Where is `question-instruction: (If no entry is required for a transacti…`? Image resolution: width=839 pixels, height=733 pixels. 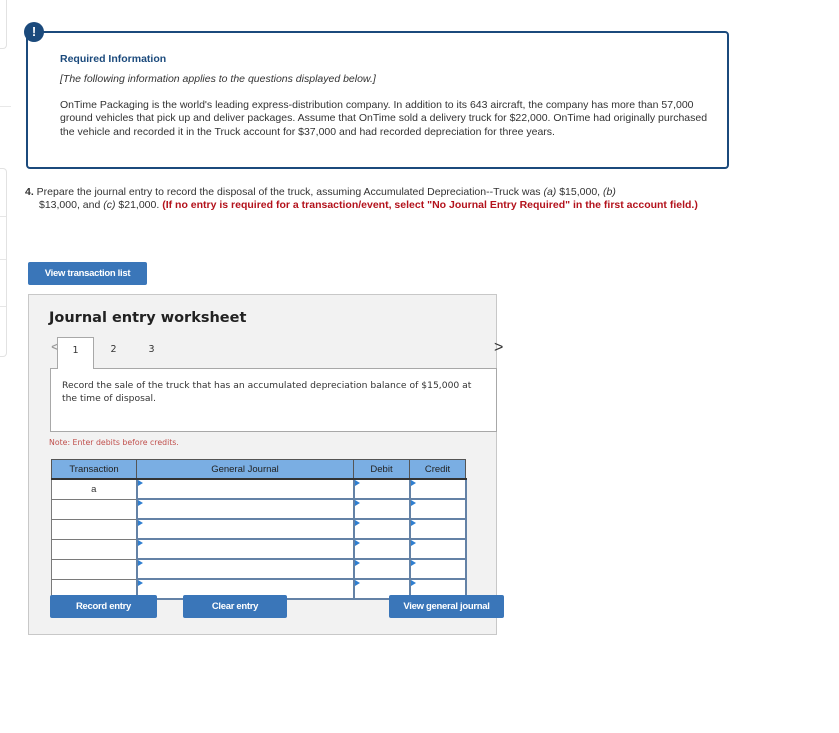
question-instruction: (If no entry is required for a transacti… is located at coordinates (430, 205).